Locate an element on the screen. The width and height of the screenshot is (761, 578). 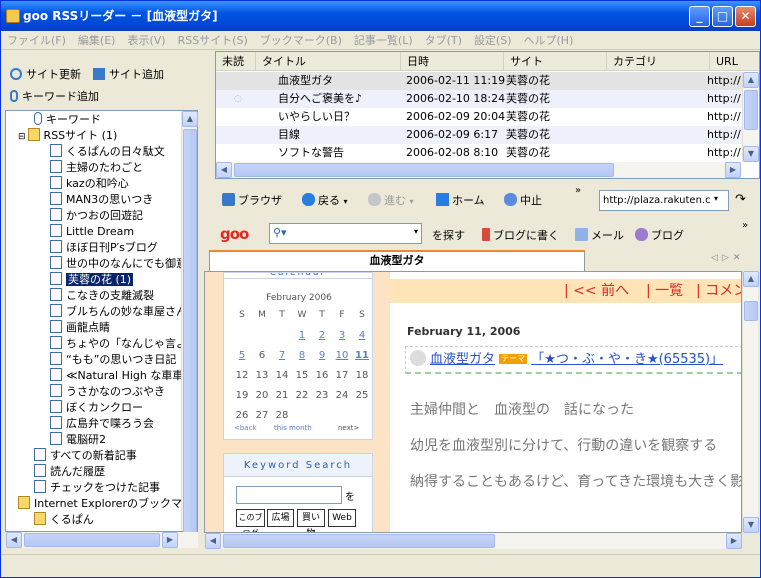
minimize-button: _ is located at coordinates (699, 16).